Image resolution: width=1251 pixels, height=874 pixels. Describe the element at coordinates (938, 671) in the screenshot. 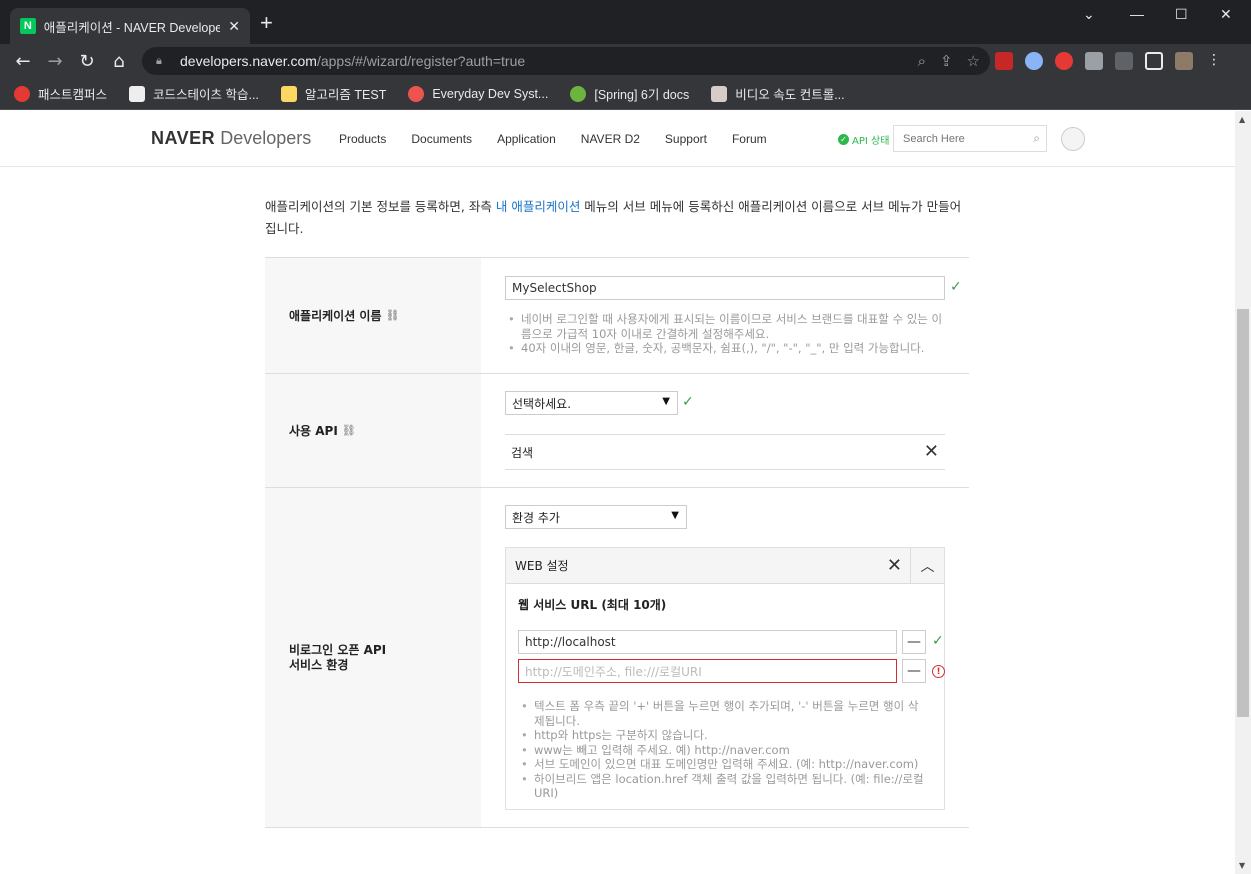

I see `error-icon: !` at that location.